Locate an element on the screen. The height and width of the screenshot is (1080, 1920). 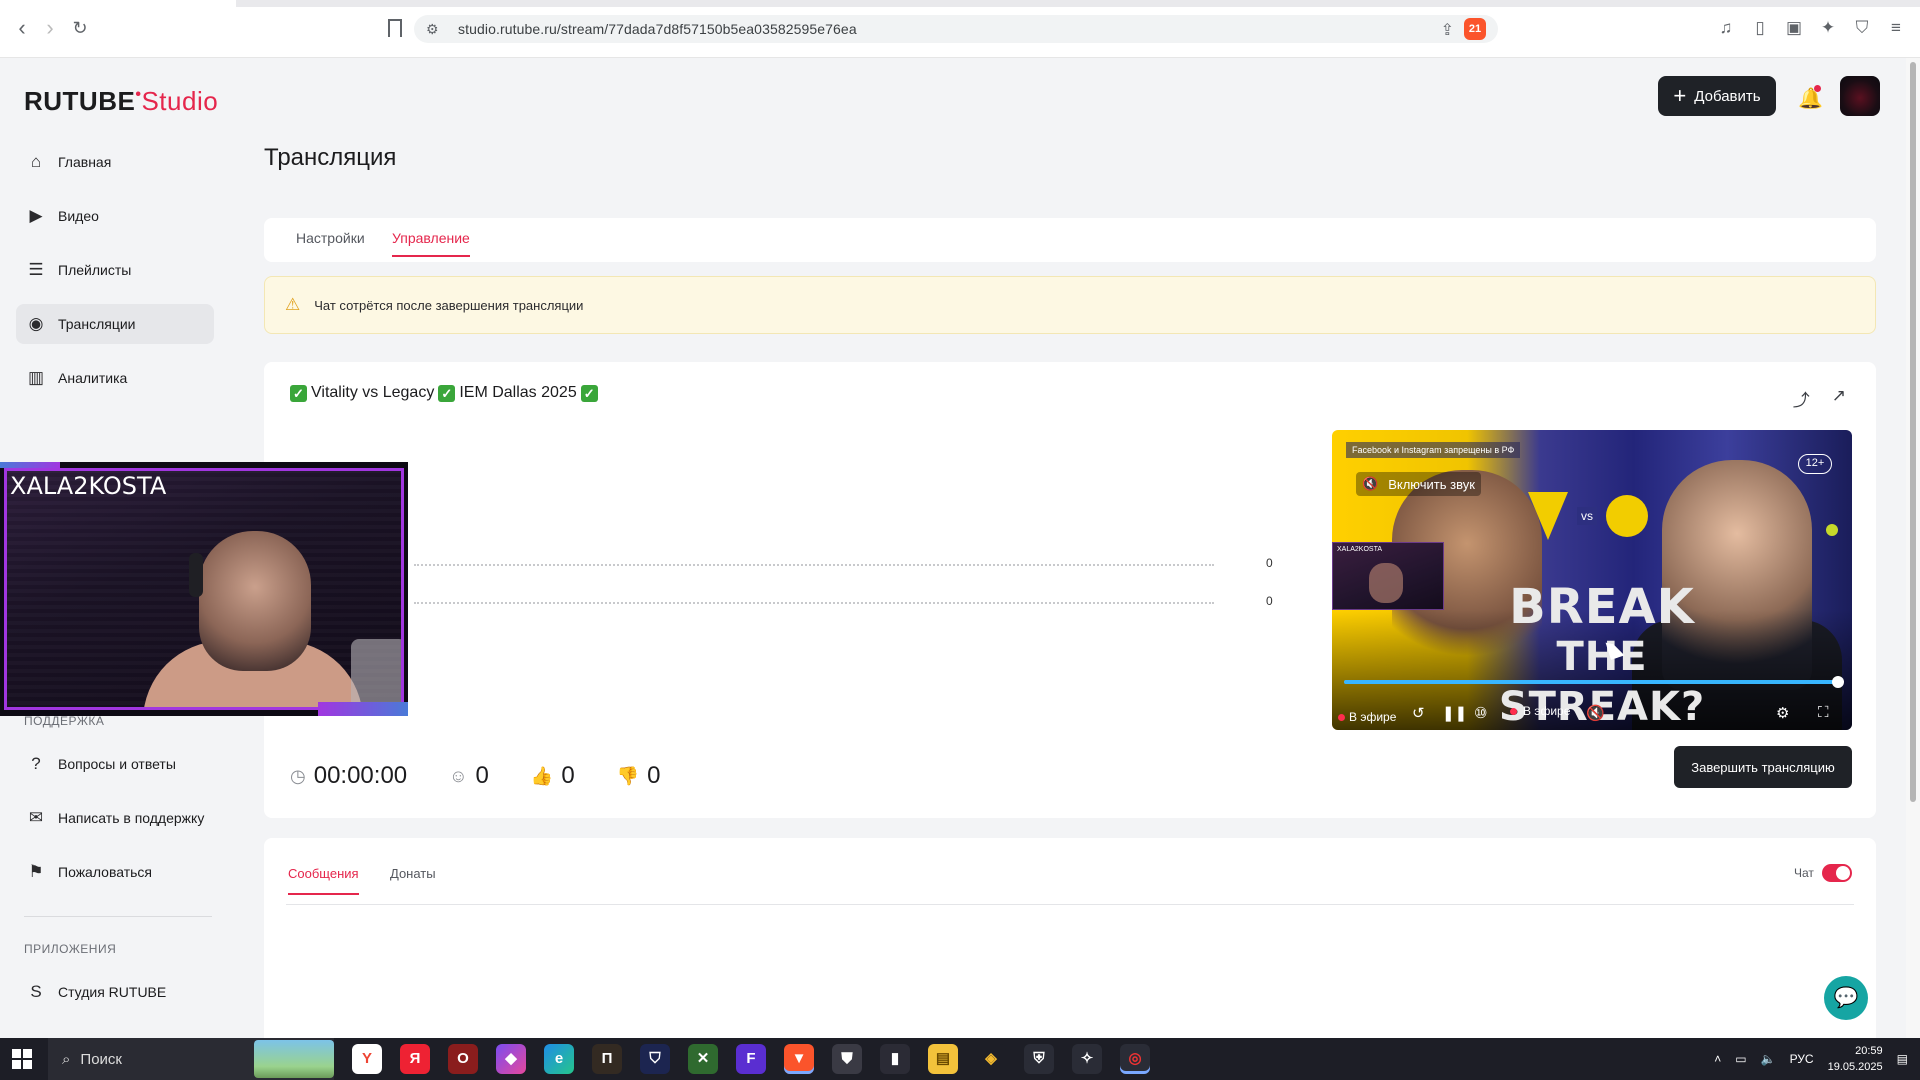
media-icon: ♫ is located at coordinates (1726, 28).